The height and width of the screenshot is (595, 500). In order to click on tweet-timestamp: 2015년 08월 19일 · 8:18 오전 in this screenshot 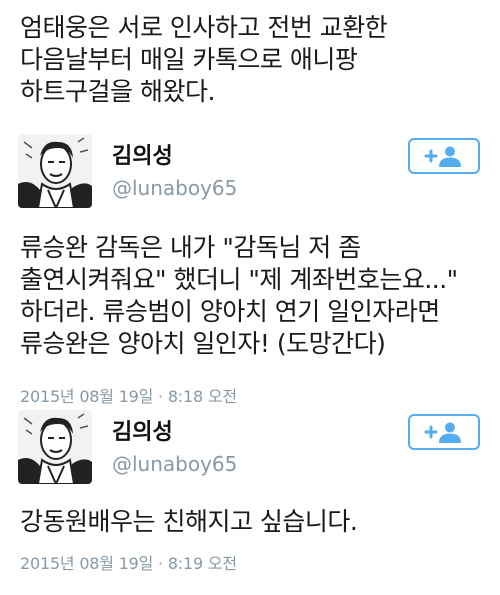, I will do `click(128, 395)`.